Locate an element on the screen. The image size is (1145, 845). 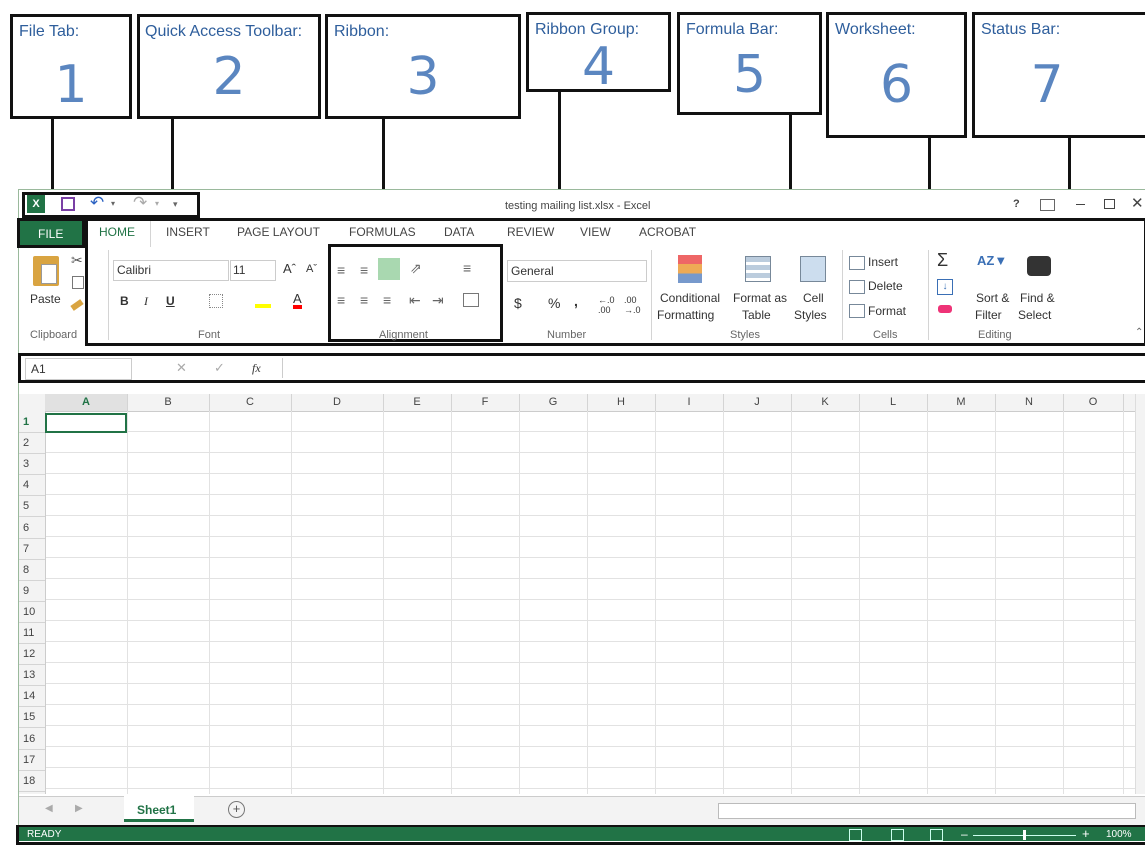
cut-icon: ✂ is located at coordinates (77, 260).